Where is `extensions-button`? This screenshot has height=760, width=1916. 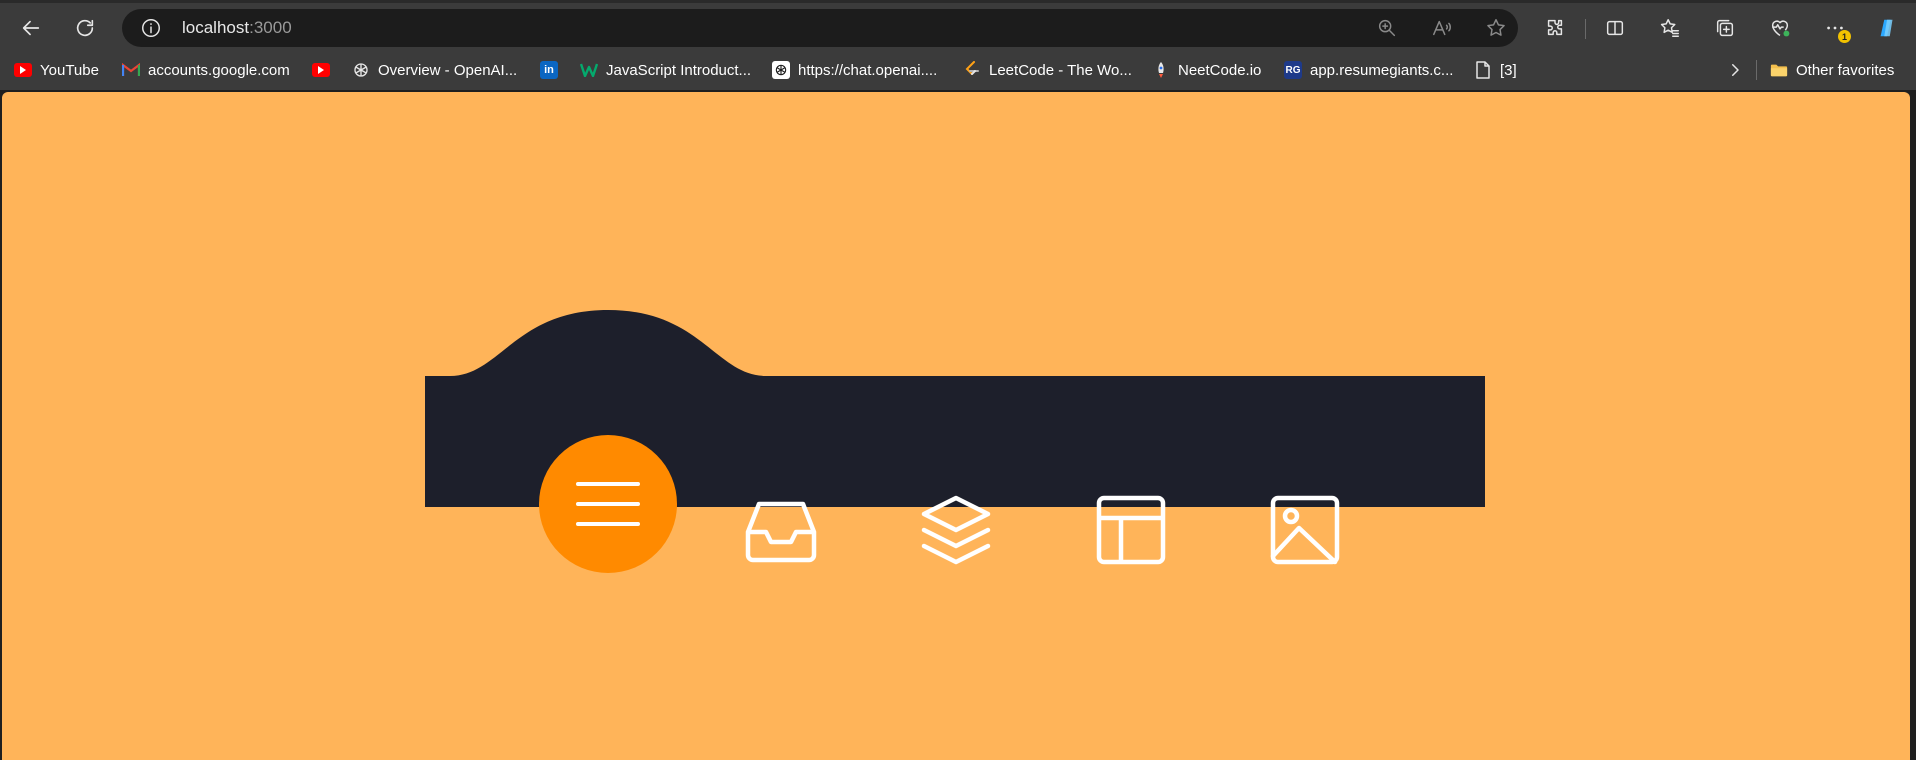
extensions-button is located at coordinates (1555, 28).